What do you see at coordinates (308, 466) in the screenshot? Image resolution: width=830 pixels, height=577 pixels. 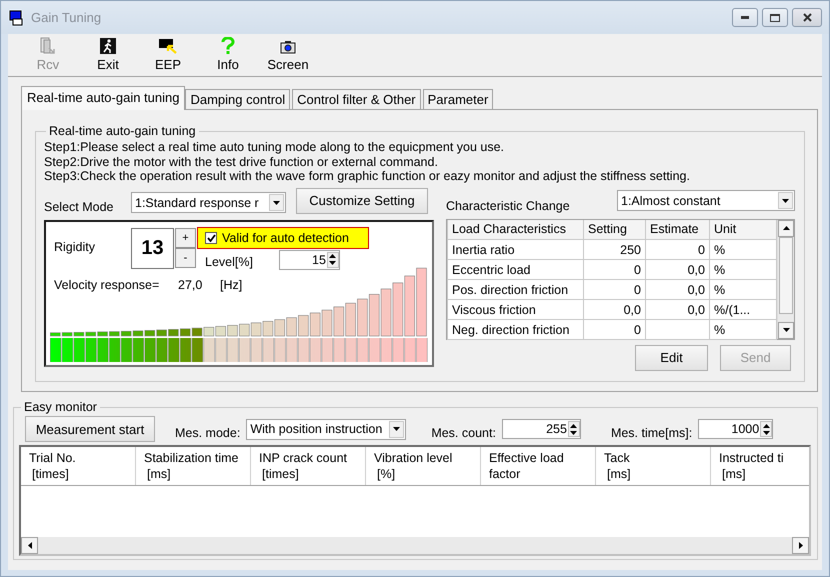 I see `column-header: INP crack count [times]` at bounding box center [308, 466].